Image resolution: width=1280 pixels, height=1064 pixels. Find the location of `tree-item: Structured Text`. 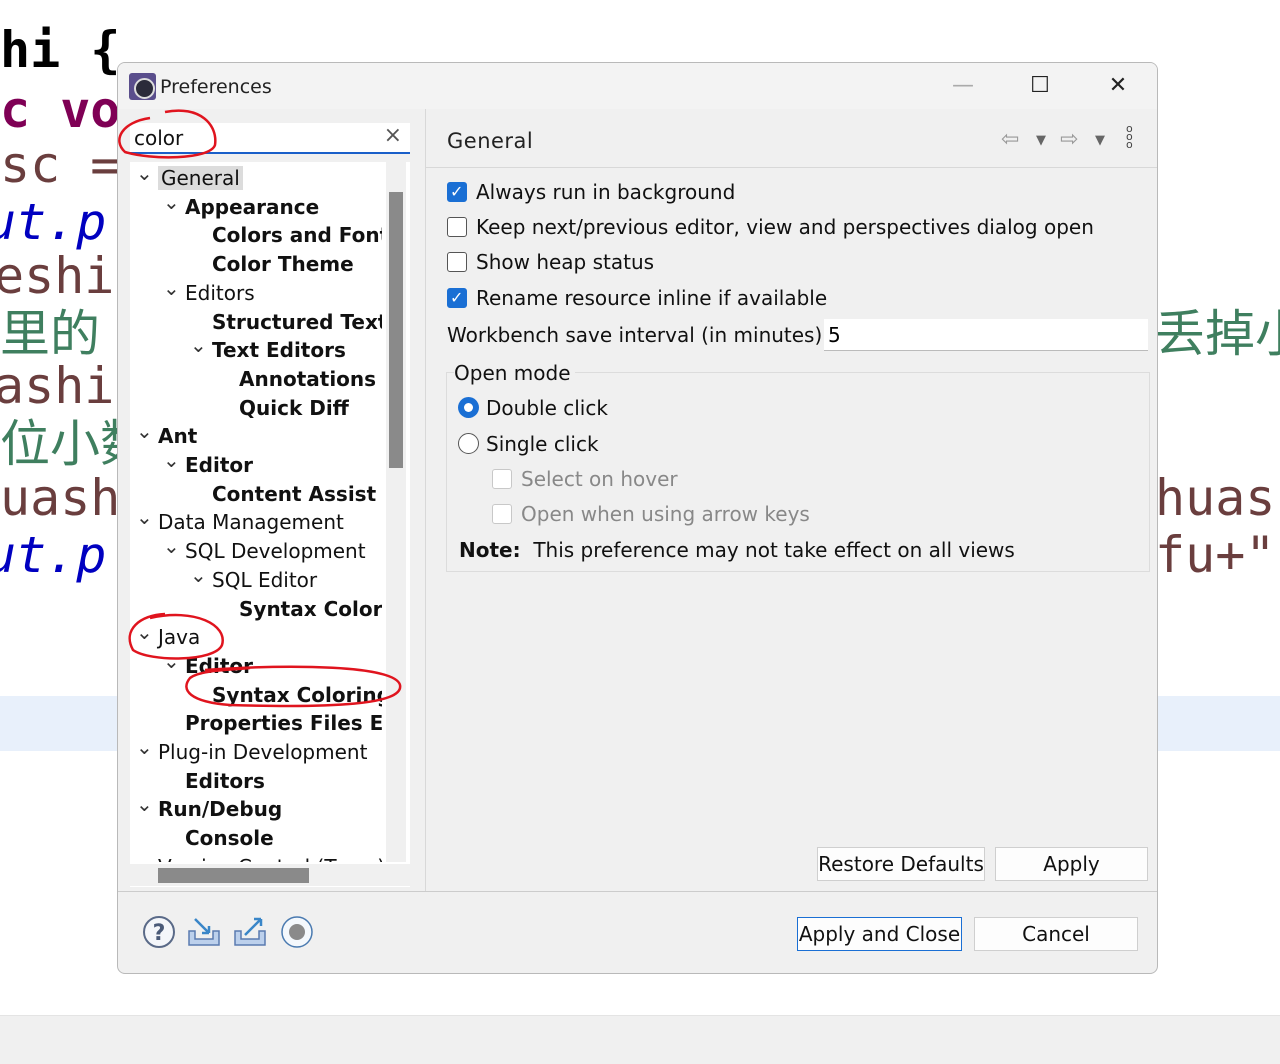

tree-item: Structured Text is located at coordinates (286, 322).